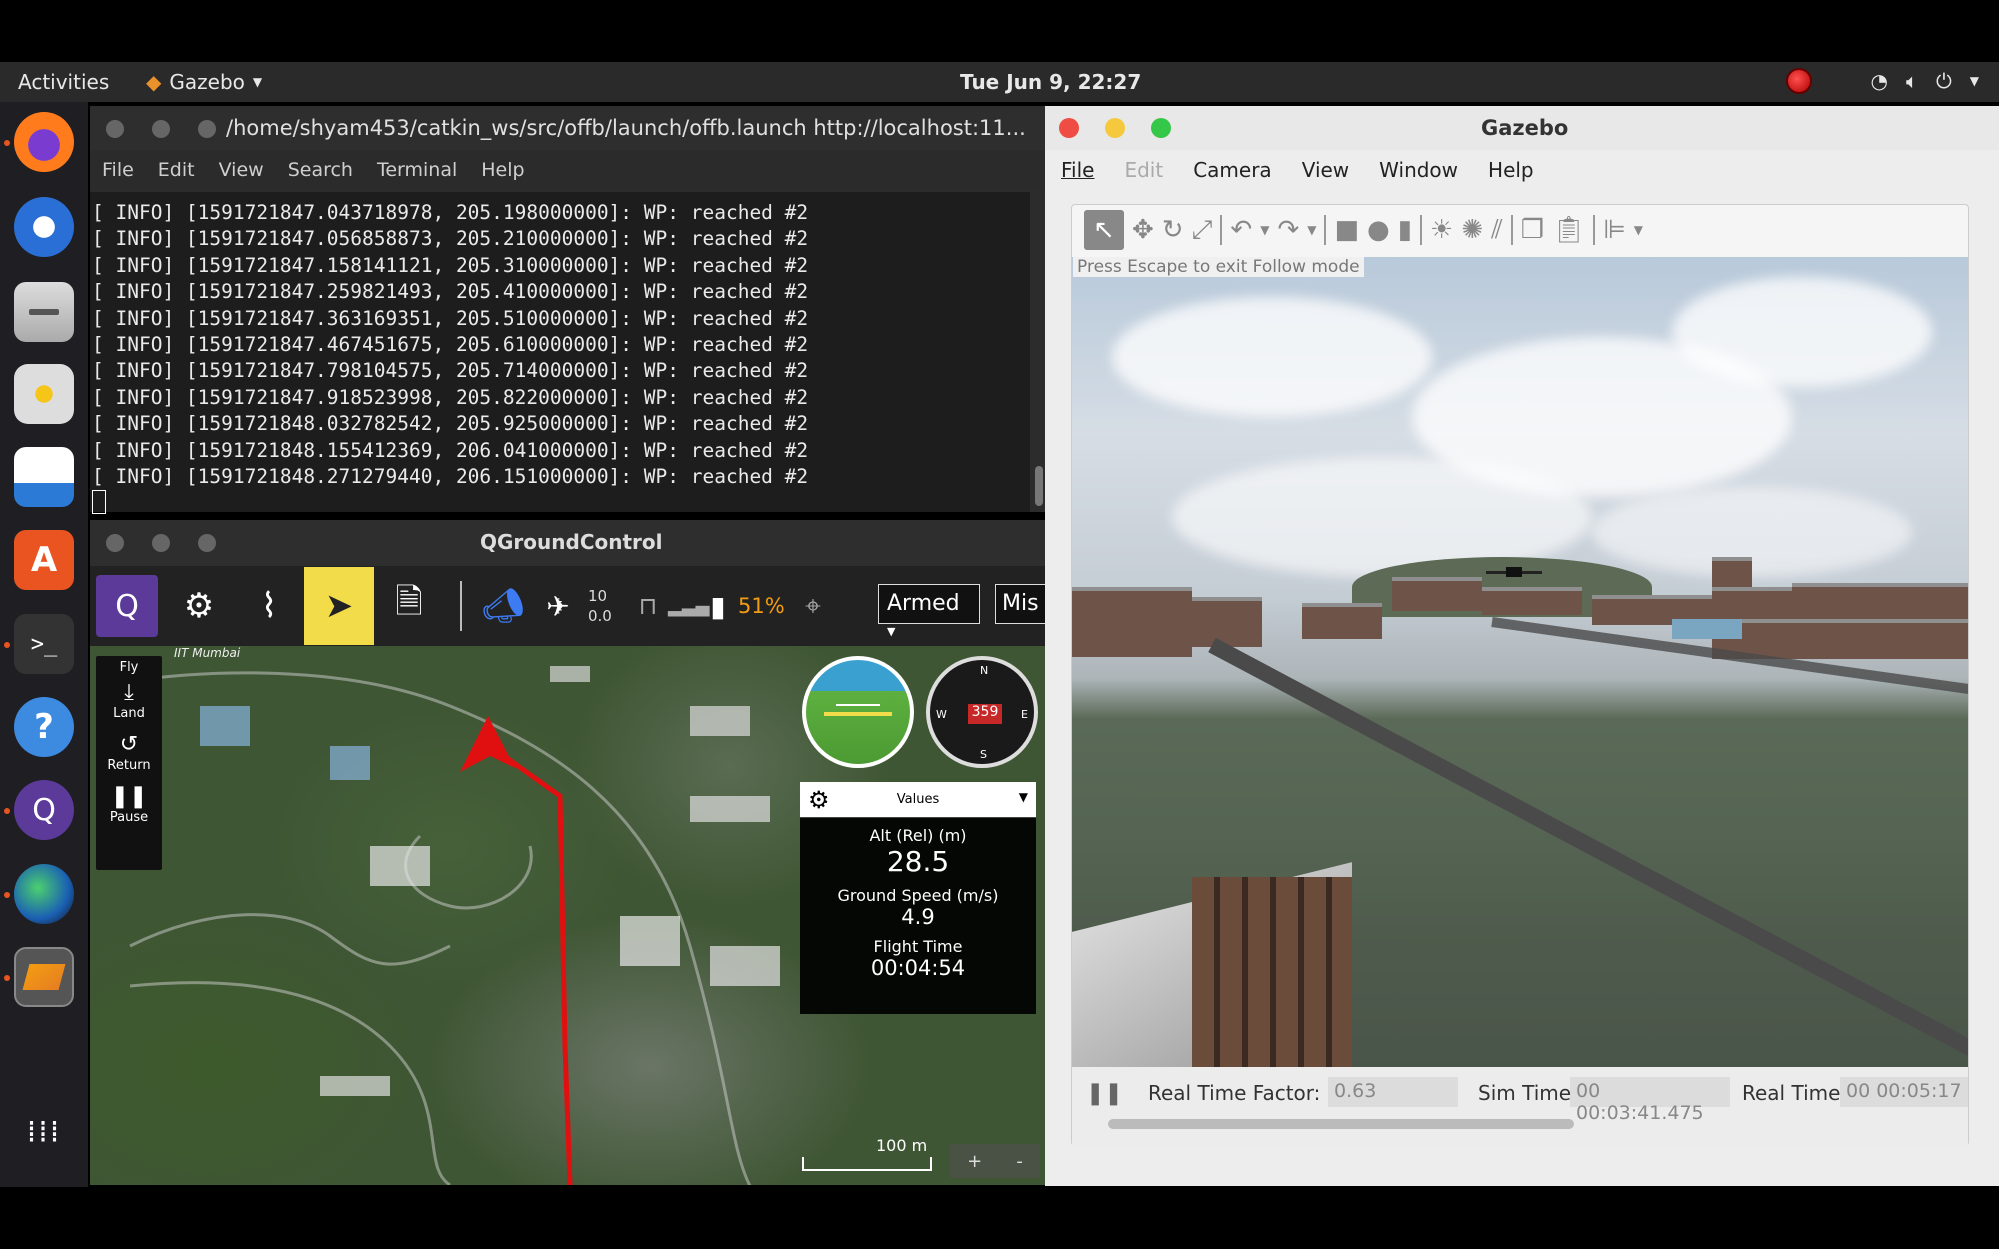  Describe the element at coordinates (1882, 81) in the screenshot. I see `system-tray: ◔ 🔈︎ ⏻ ▼` at that location.